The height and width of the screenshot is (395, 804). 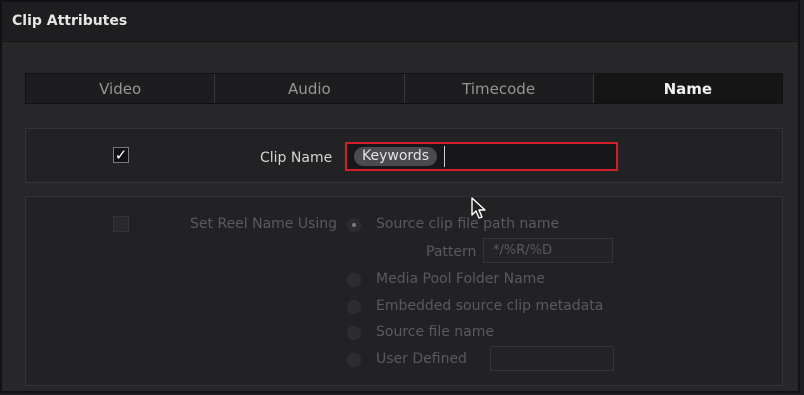 I want to click on source-clip-path-label: Source clip file path name, so click(x=468, y=224).